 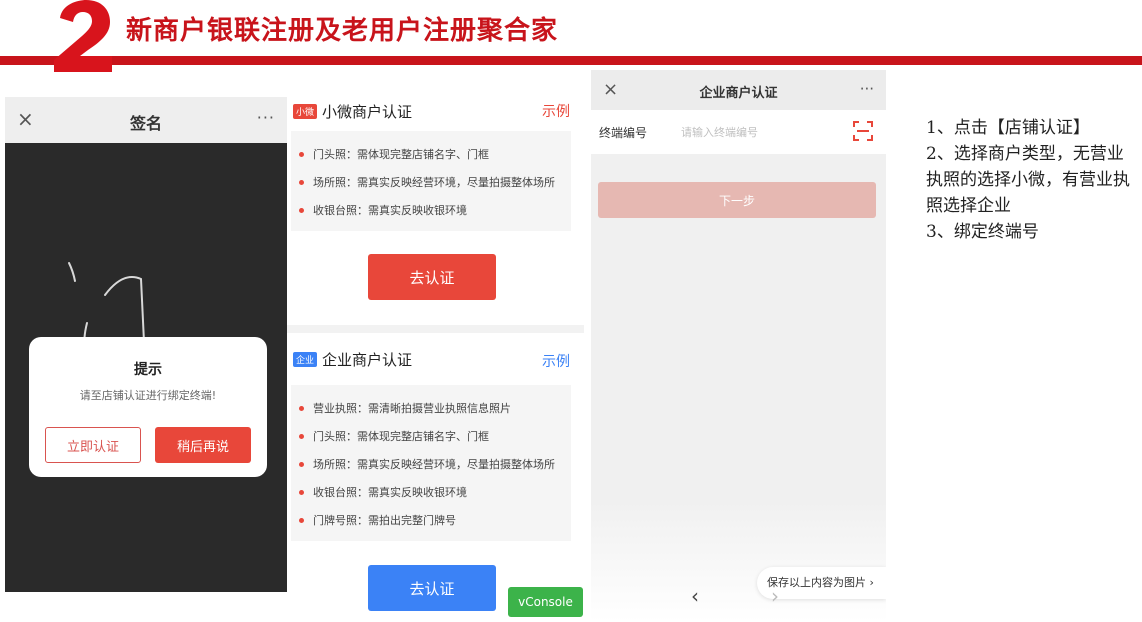 I want to click on list-item: 门牌号照：需拍出完整门牌号, so click(x=431, y=521).